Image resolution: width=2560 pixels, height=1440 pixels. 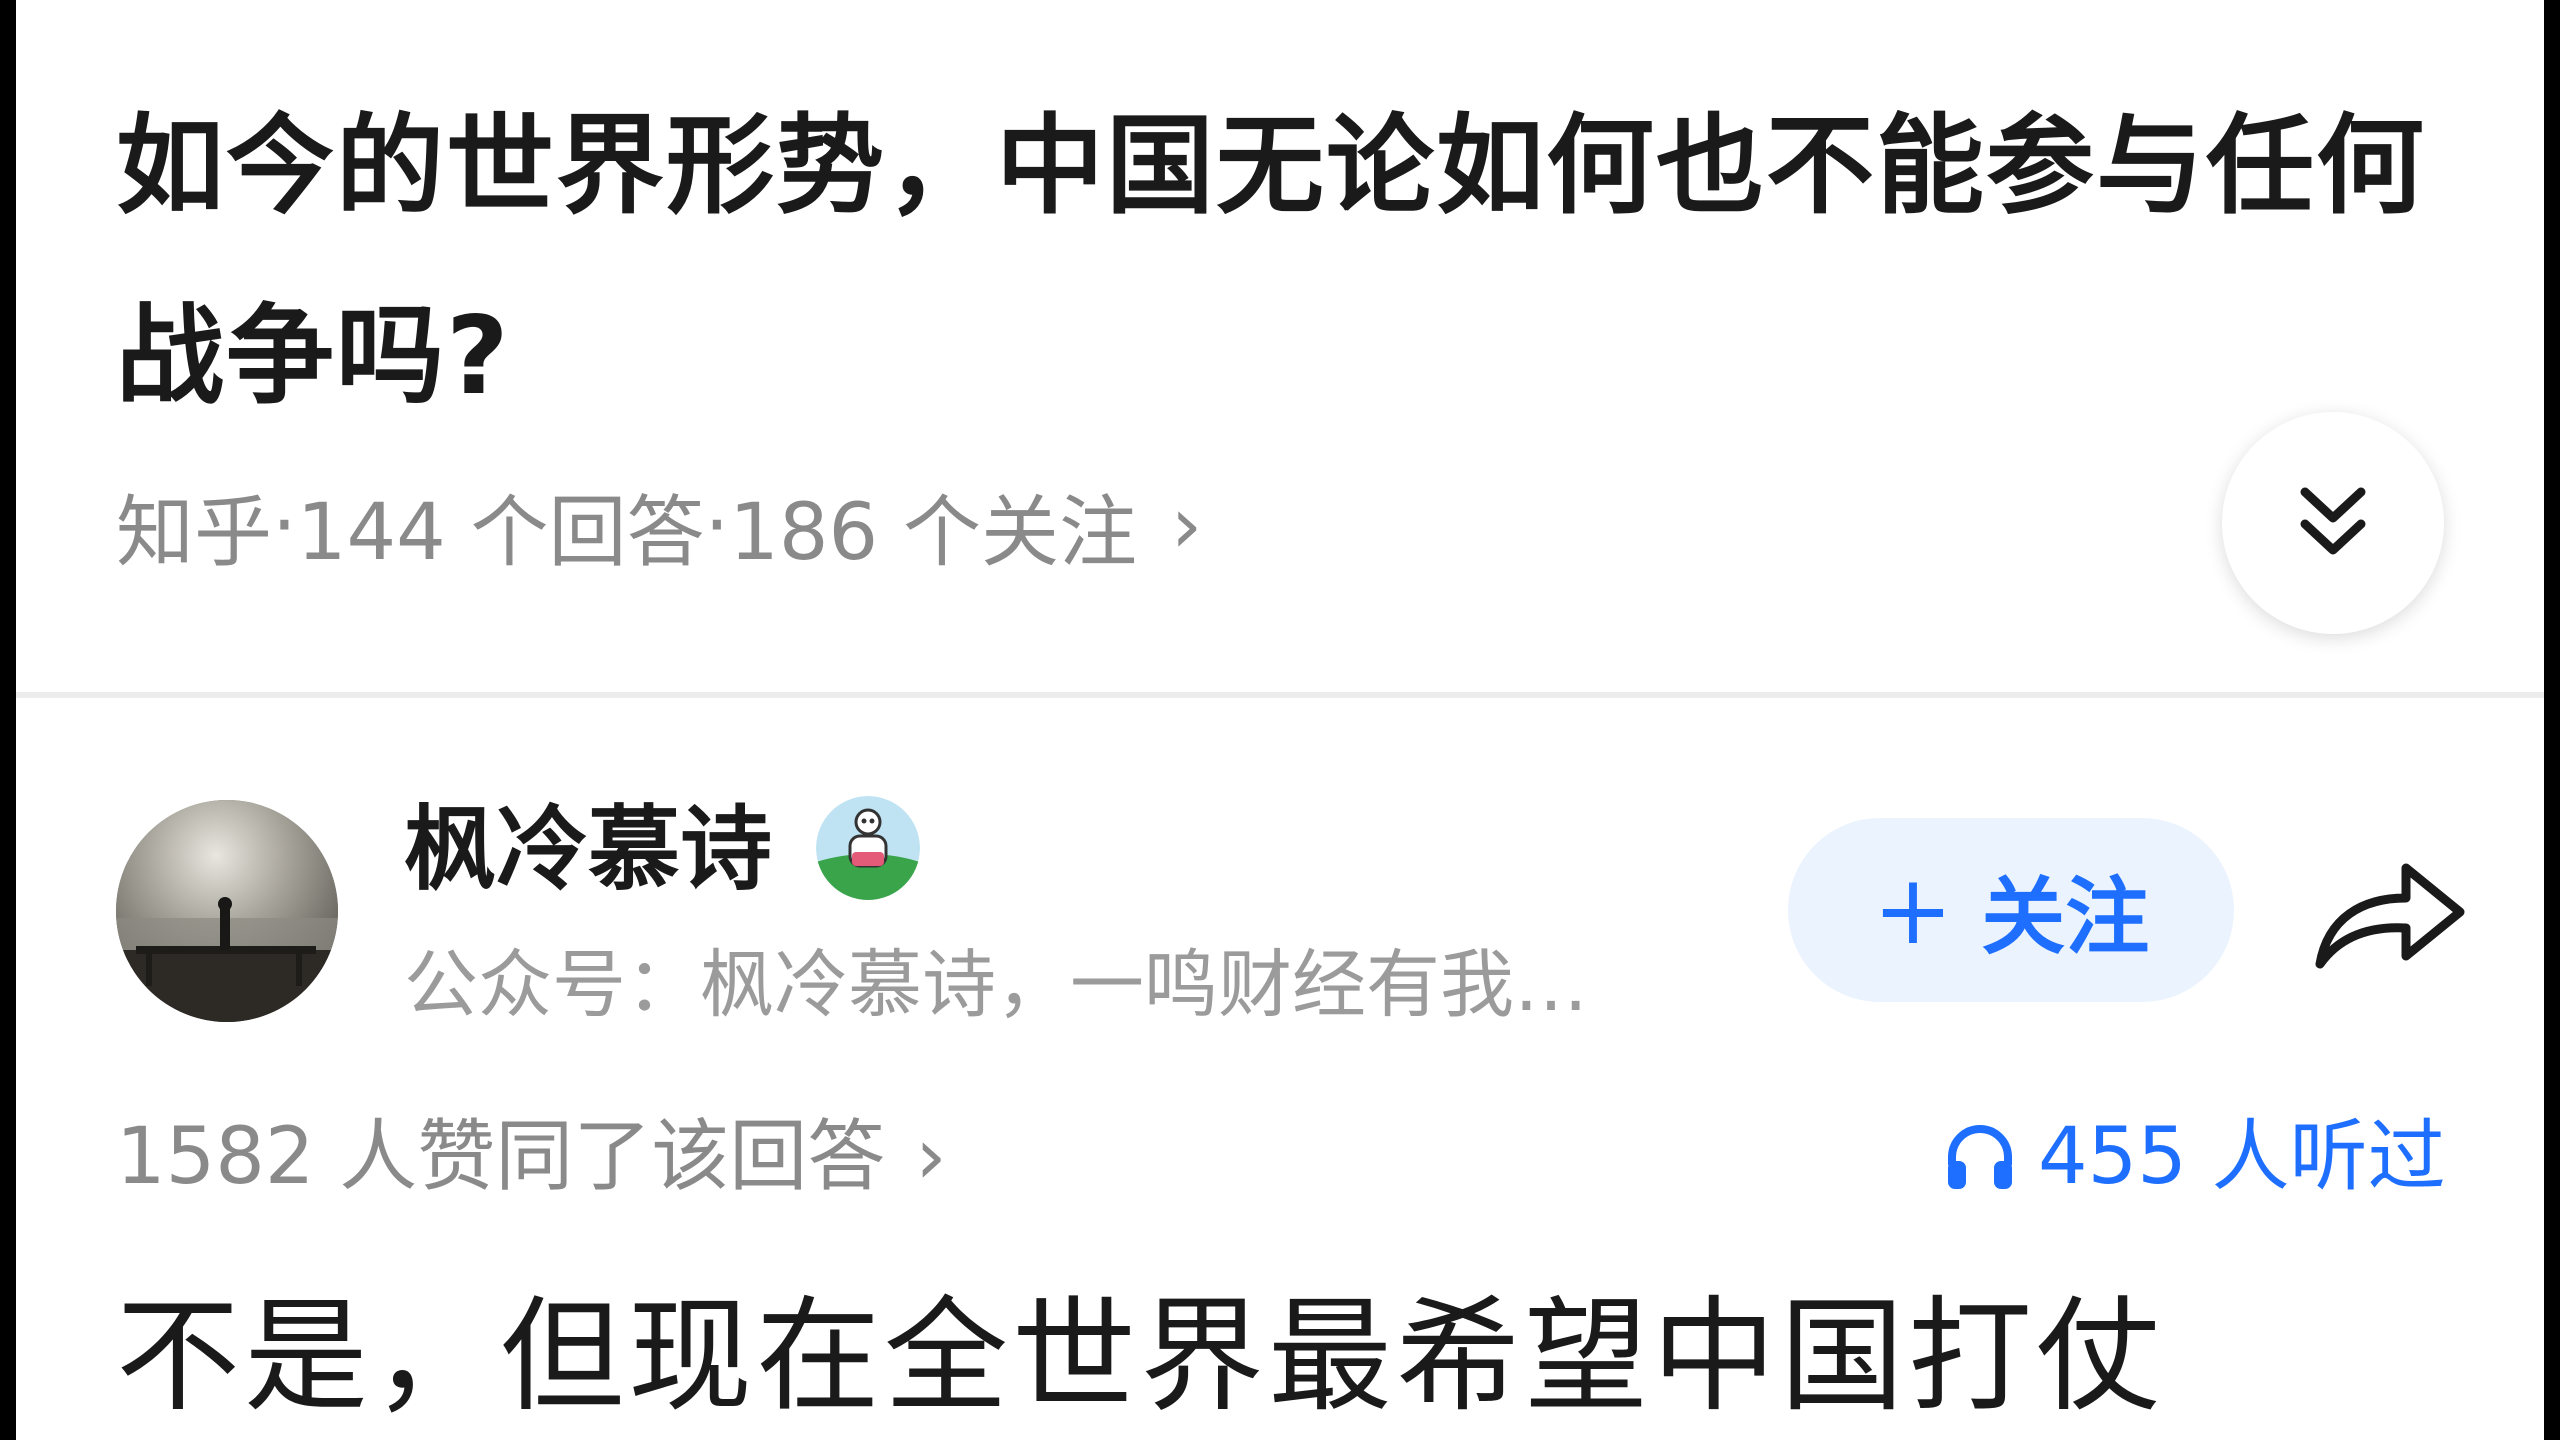 What do you see at coordinates (194, 533) in the screenshot?
I see `source-label: 知乎` at bounding box center [194, 533].